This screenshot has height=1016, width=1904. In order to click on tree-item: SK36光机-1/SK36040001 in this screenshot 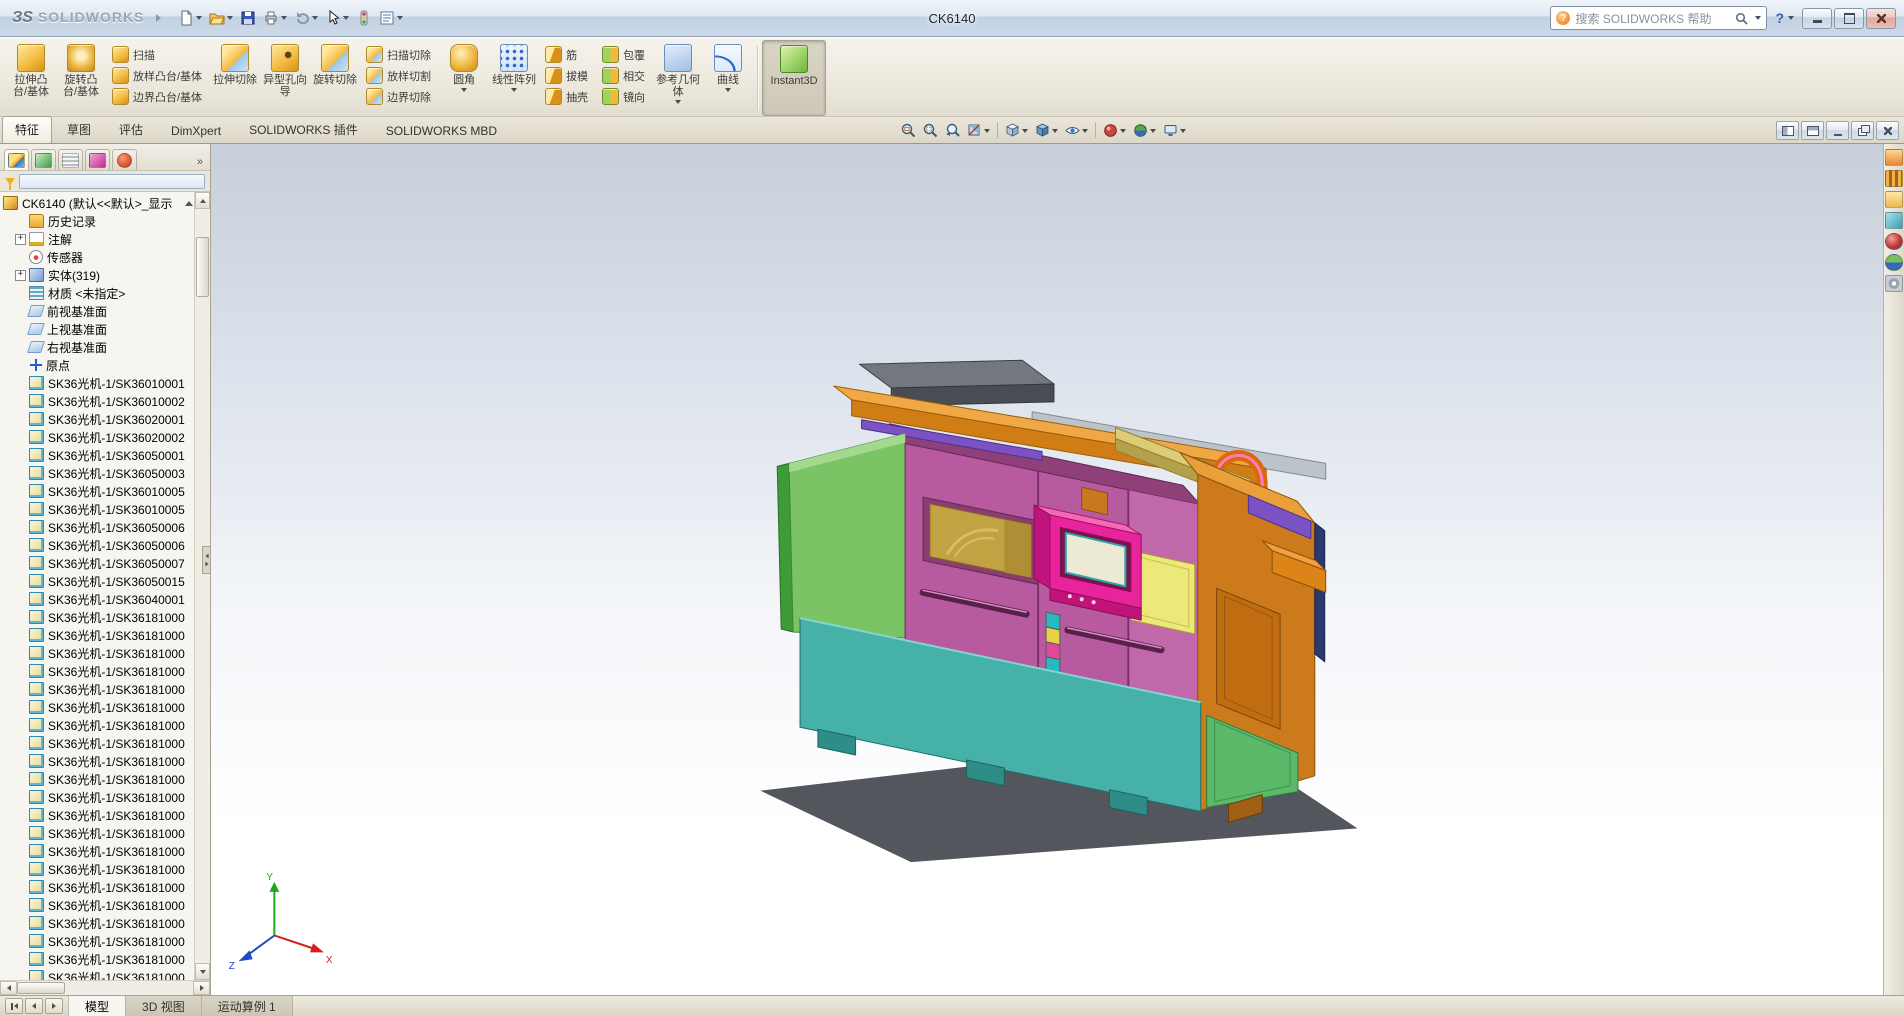, I will do `click(99, 599)`.